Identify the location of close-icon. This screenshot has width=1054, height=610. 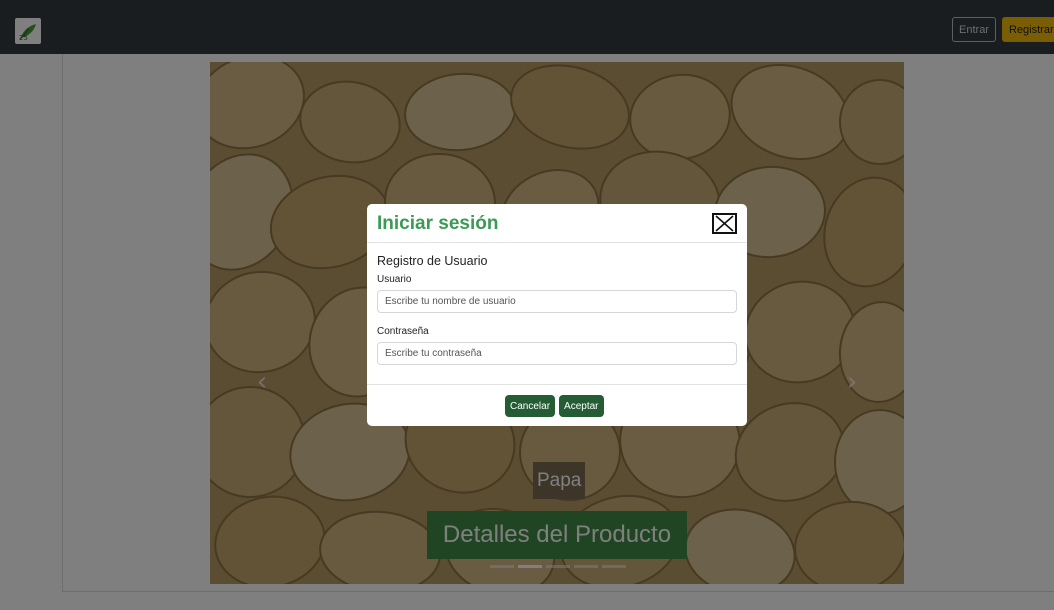
(724, 223).